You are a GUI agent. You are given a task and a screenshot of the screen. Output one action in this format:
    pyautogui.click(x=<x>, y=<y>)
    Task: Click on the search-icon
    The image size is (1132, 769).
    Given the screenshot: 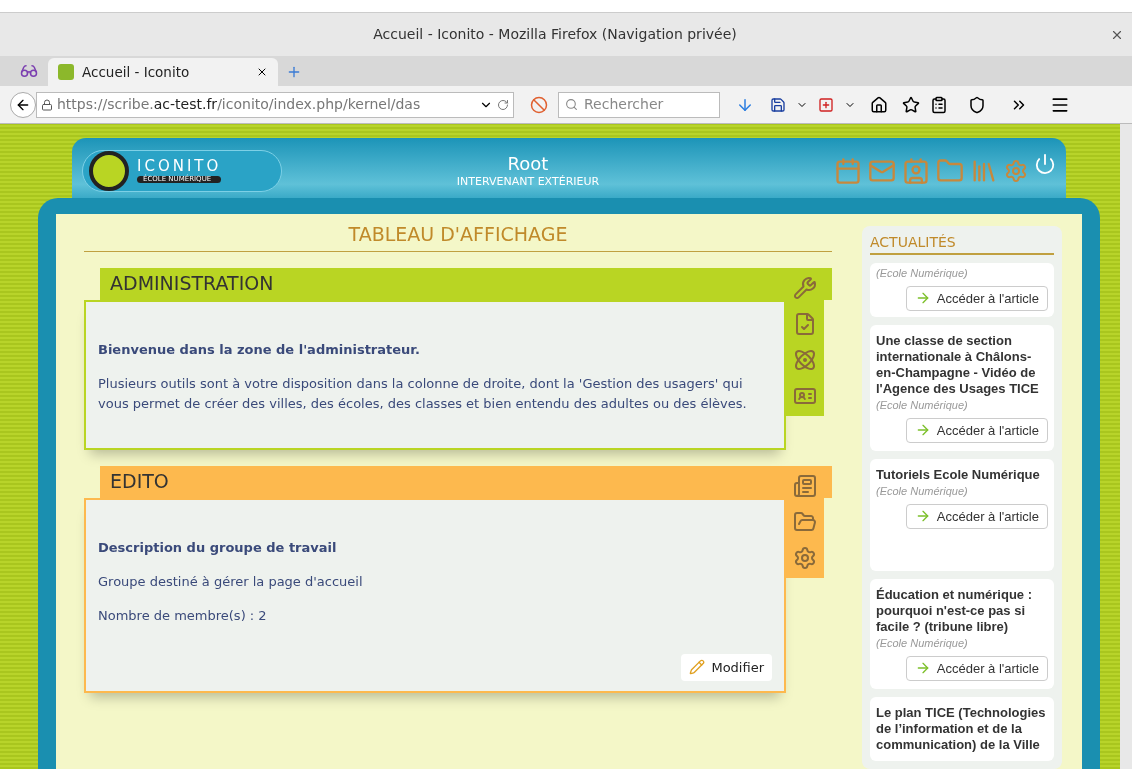 What is the action you would take?
    pyautogui.click(x=571, y=104)
    